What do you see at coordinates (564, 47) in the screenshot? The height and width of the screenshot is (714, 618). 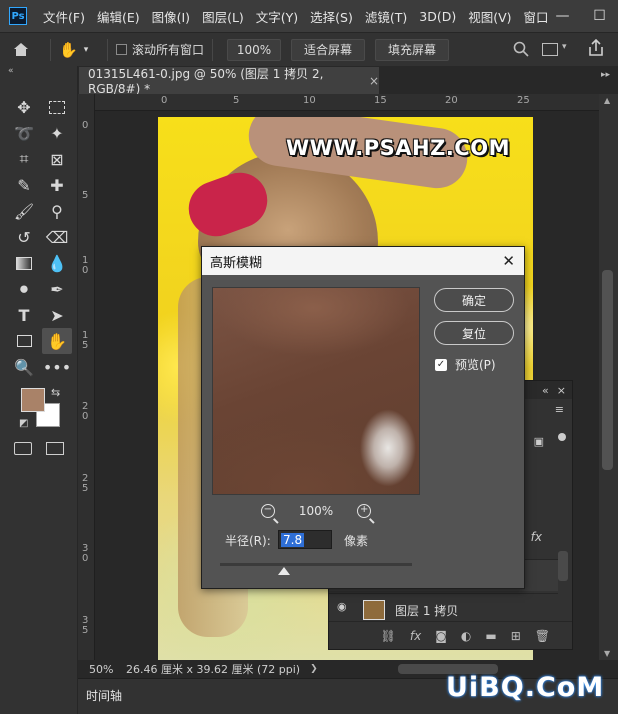 I see `workspace-chevron-icon: ▾` at bounding box center [564, 47].